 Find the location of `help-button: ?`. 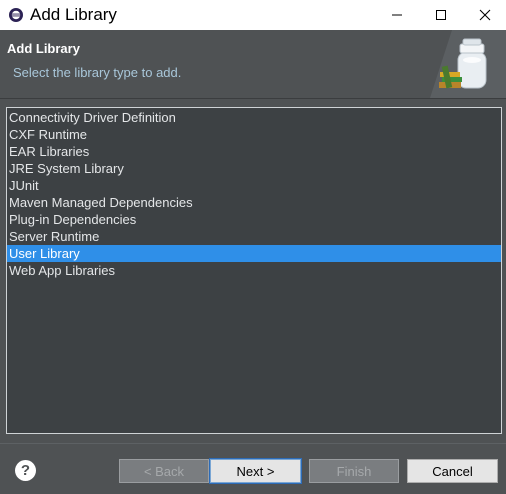

help-button: ? is located at coordinates (25, 470).